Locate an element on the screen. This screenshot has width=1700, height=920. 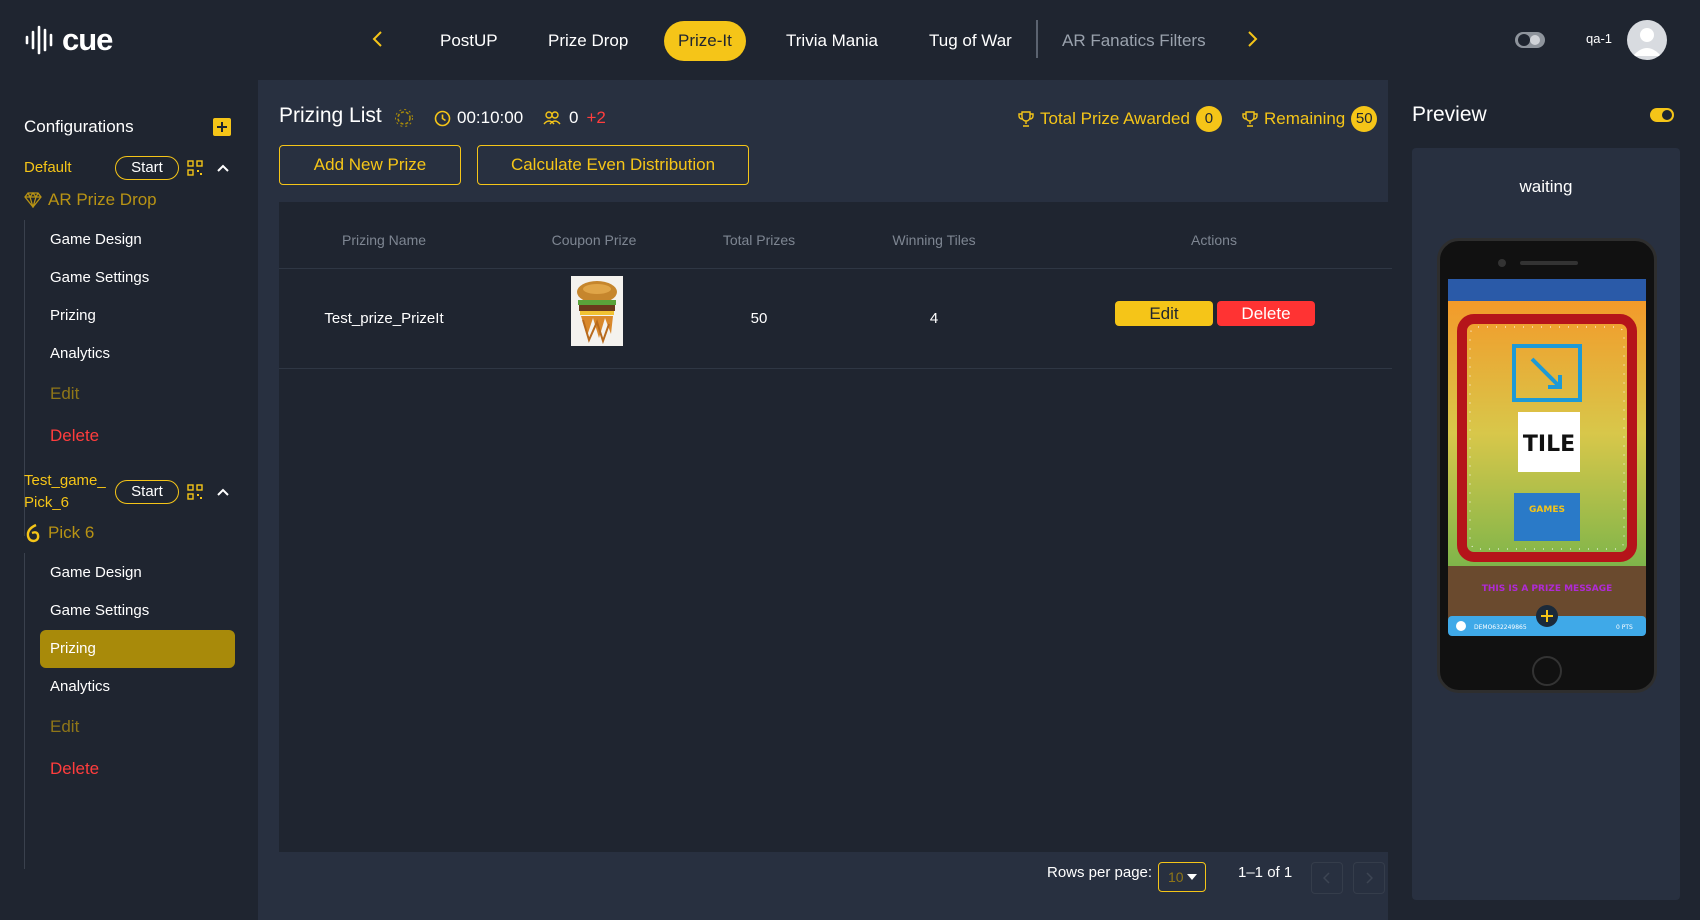
coupon-prize-image is located at coordinates (597, 311).